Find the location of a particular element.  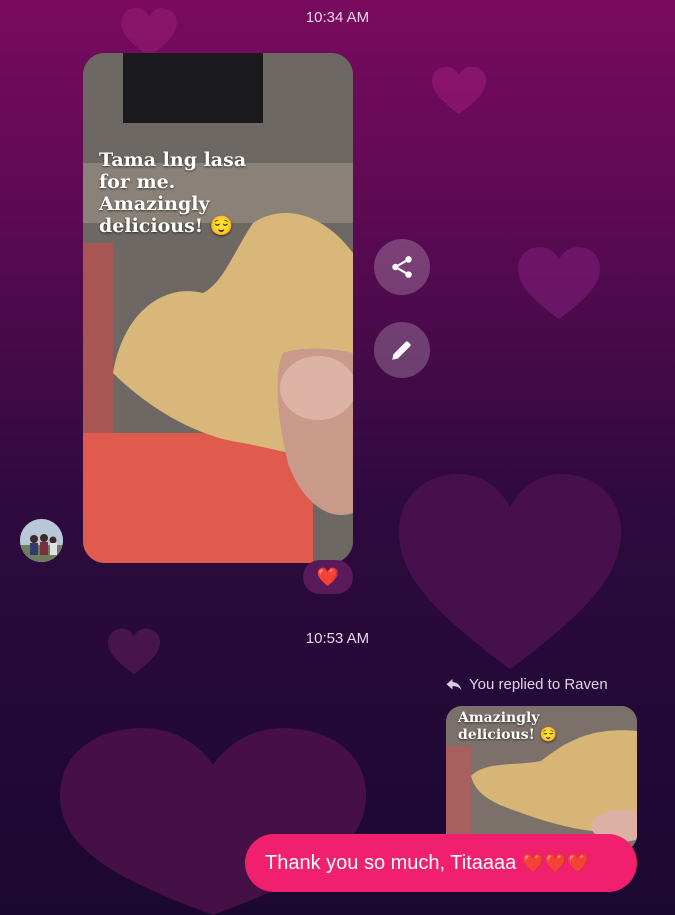

pencil-icon is located at coordinates (401, 350).